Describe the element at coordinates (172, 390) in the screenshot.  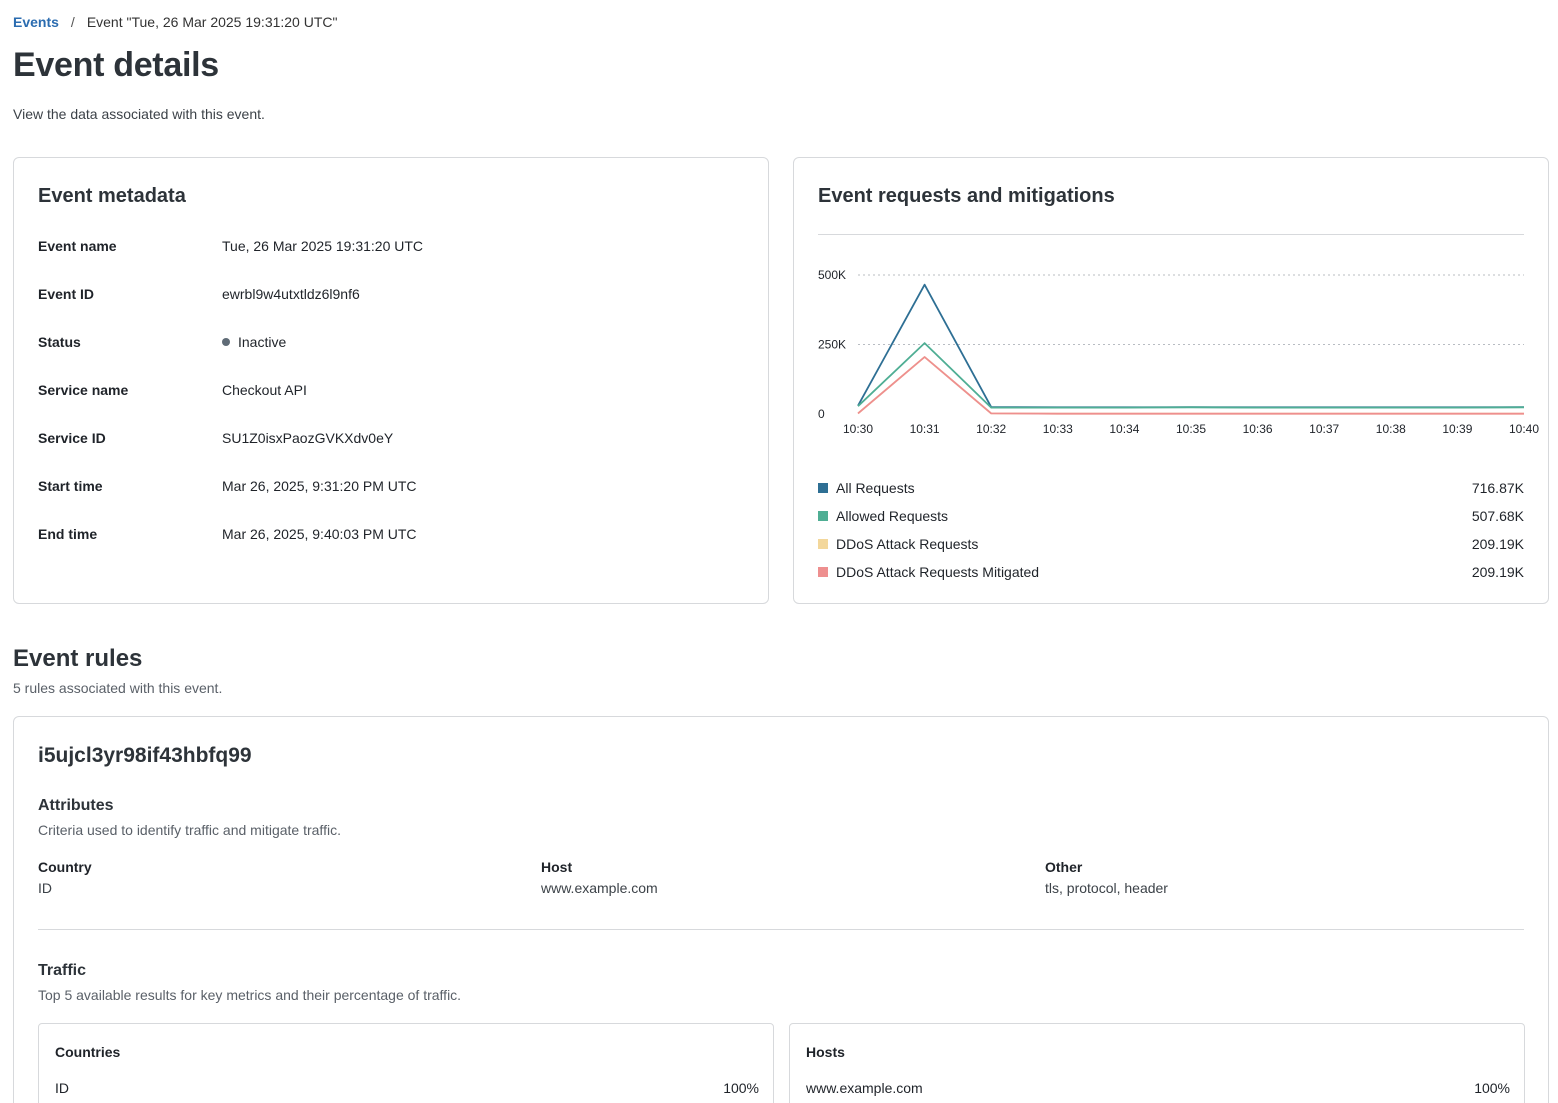
I see `meta-row-service-name: Service name Checkout API` at that location.